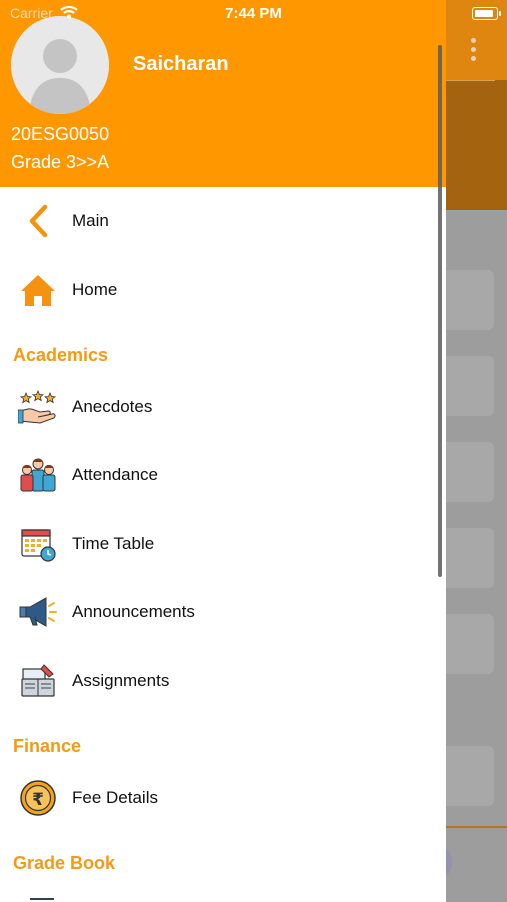 The height and width of the screenshot is (902, 507). I want to click on rupee-coin-icon: ₹, so click(38, 798).